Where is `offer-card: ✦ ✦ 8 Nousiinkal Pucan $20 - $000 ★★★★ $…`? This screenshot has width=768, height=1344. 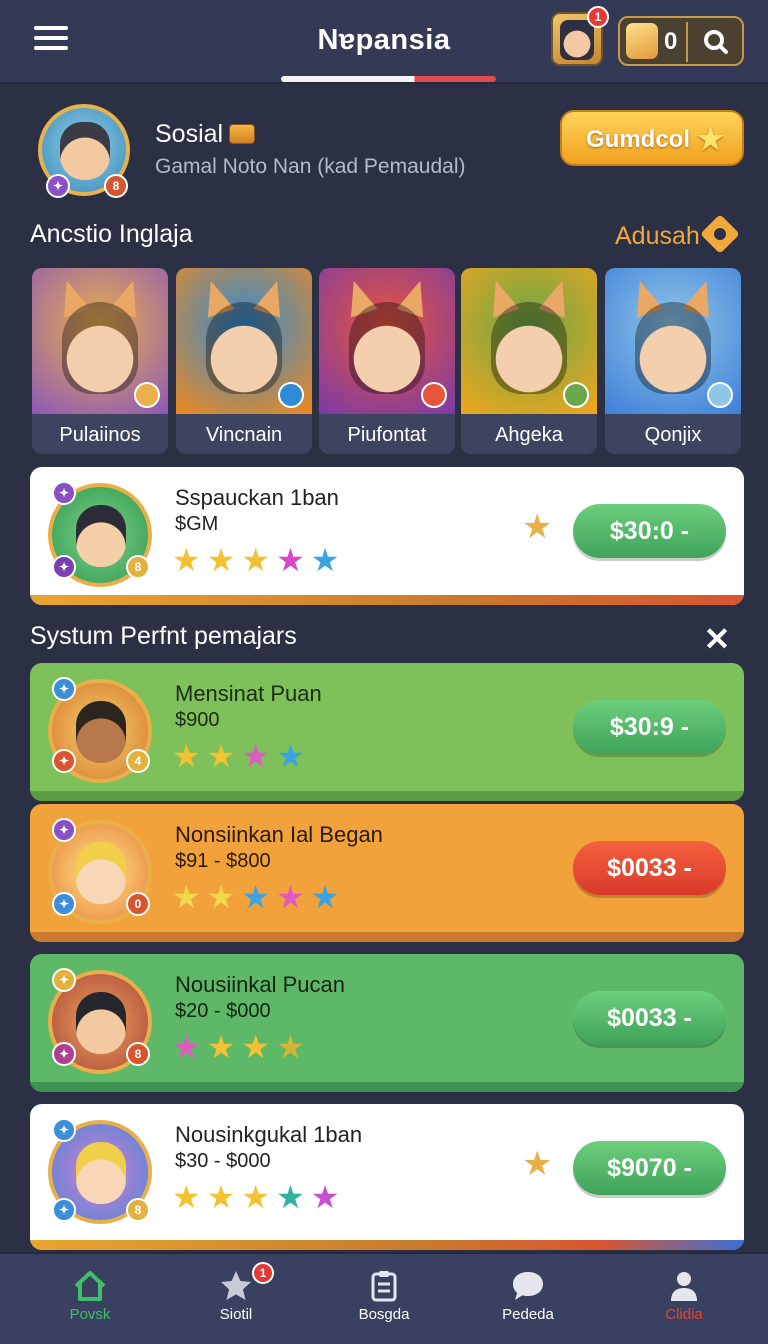 offer-card: ✦ ✦ 8 Nousiinkal Pucan $20 - $000 ★★★★ $… is located at coordinates (387, 1023).